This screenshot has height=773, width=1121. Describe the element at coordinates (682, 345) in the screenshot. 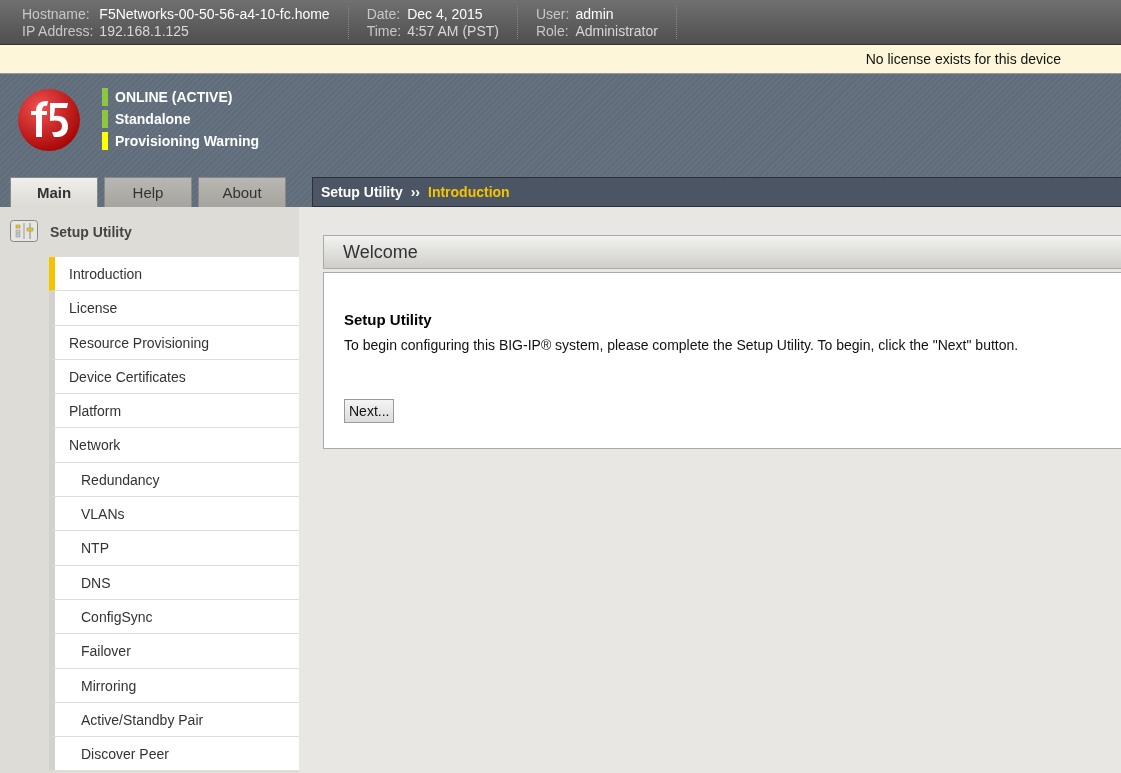

I see `intro-text: To begin configuring this BIG-IP® system, please complete the Setup Utility. To begin, click the "Next" button.` at that location.